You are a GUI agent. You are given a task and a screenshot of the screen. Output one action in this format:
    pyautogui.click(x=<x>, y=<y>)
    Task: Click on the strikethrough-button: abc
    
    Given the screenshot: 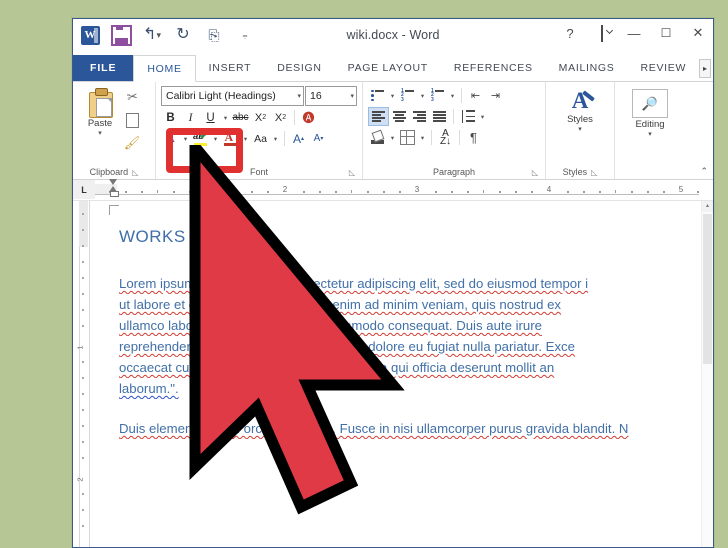 What is the action you would take?
    pyautogui.click(x=240, y=117)
    